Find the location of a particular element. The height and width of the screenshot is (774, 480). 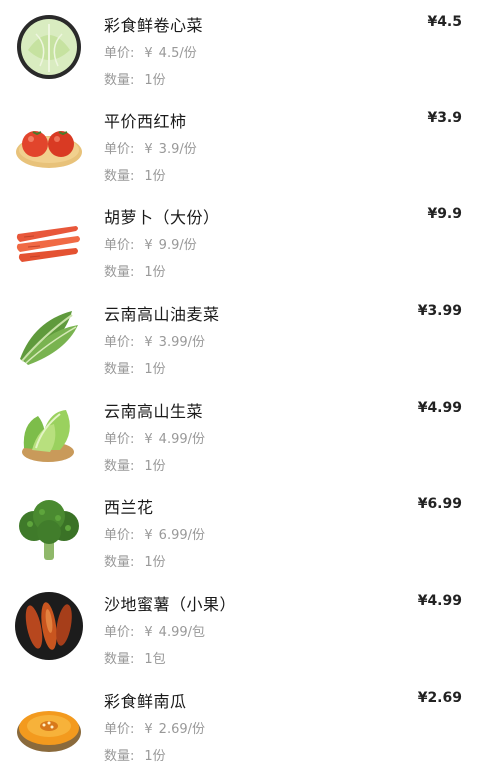

unit-price-row: 单价: ¥4.5/份 is located at coordinates (150, 51).